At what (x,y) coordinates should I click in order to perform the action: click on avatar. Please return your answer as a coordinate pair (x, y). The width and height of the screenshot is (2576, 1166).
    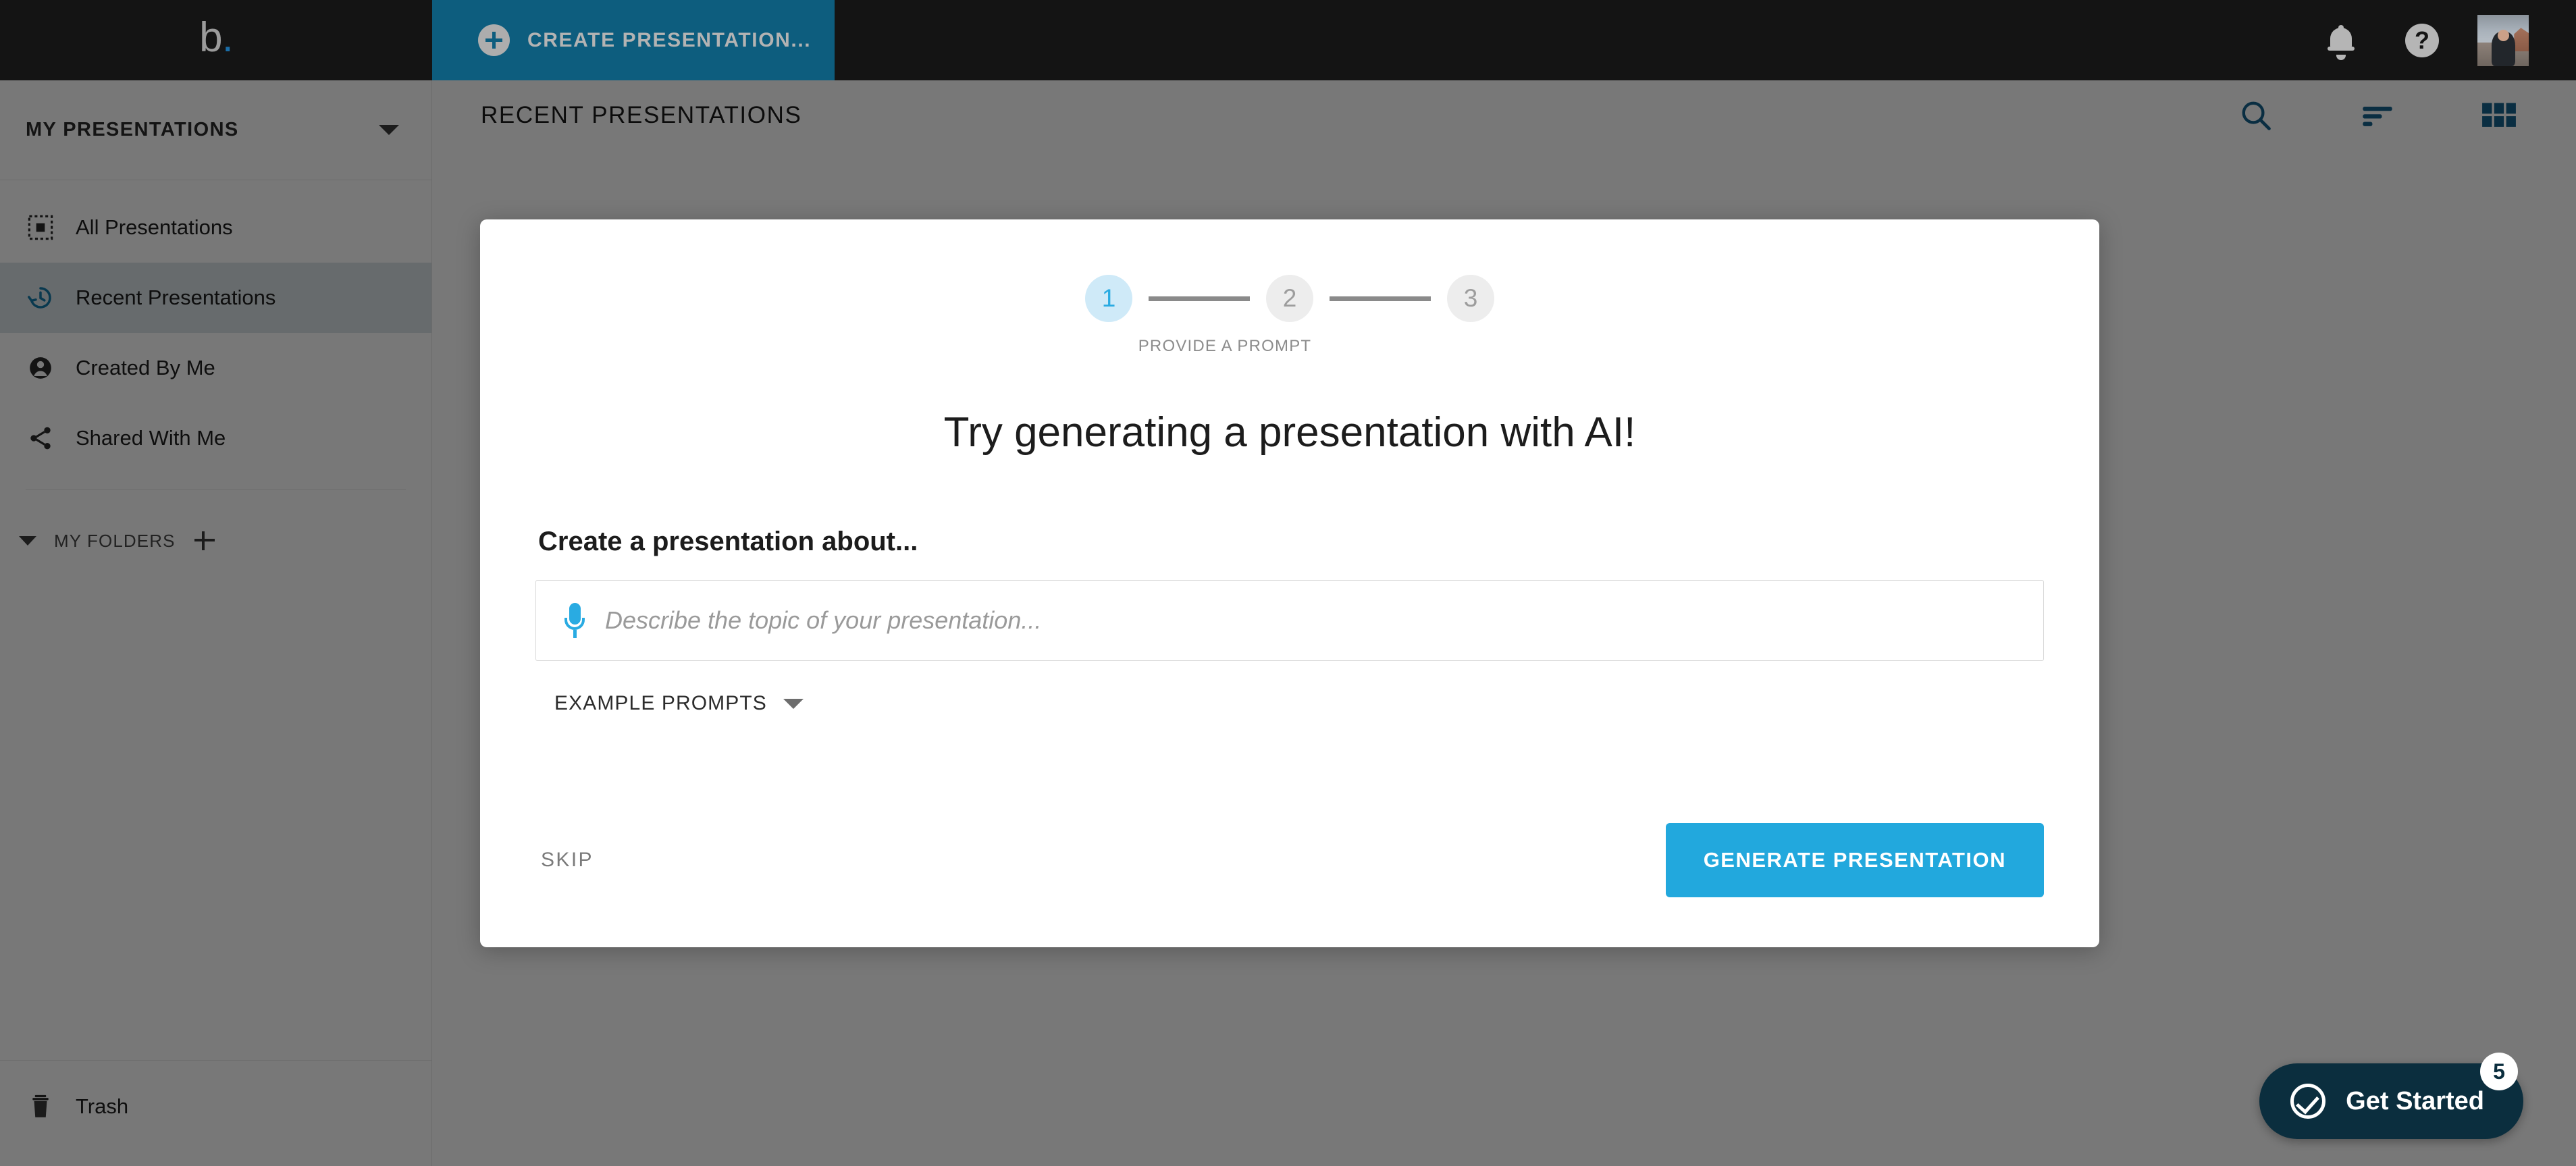
    Looking at the image, I should click on (2503, 40).